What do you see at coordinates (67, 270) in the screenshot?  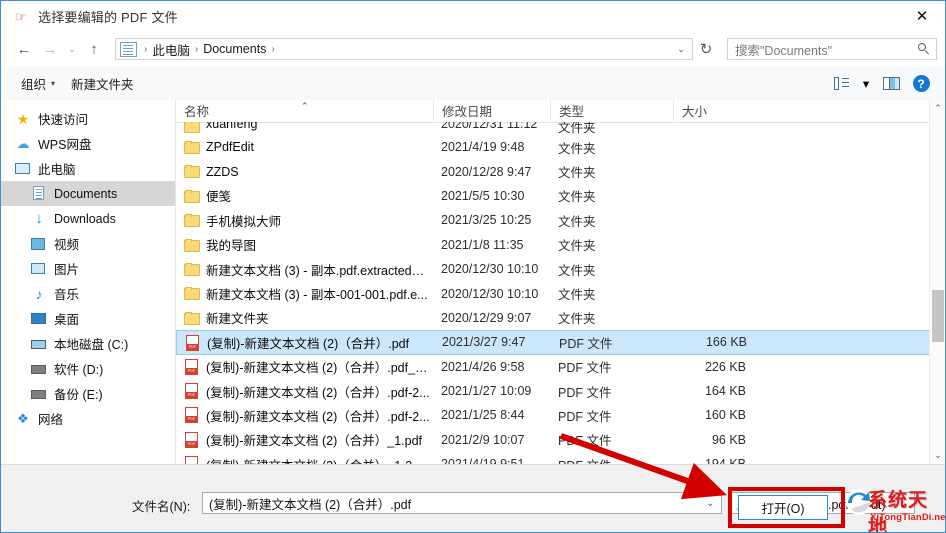 I see `sidebar-item-label: 图片` at bounding box center [67, 270].